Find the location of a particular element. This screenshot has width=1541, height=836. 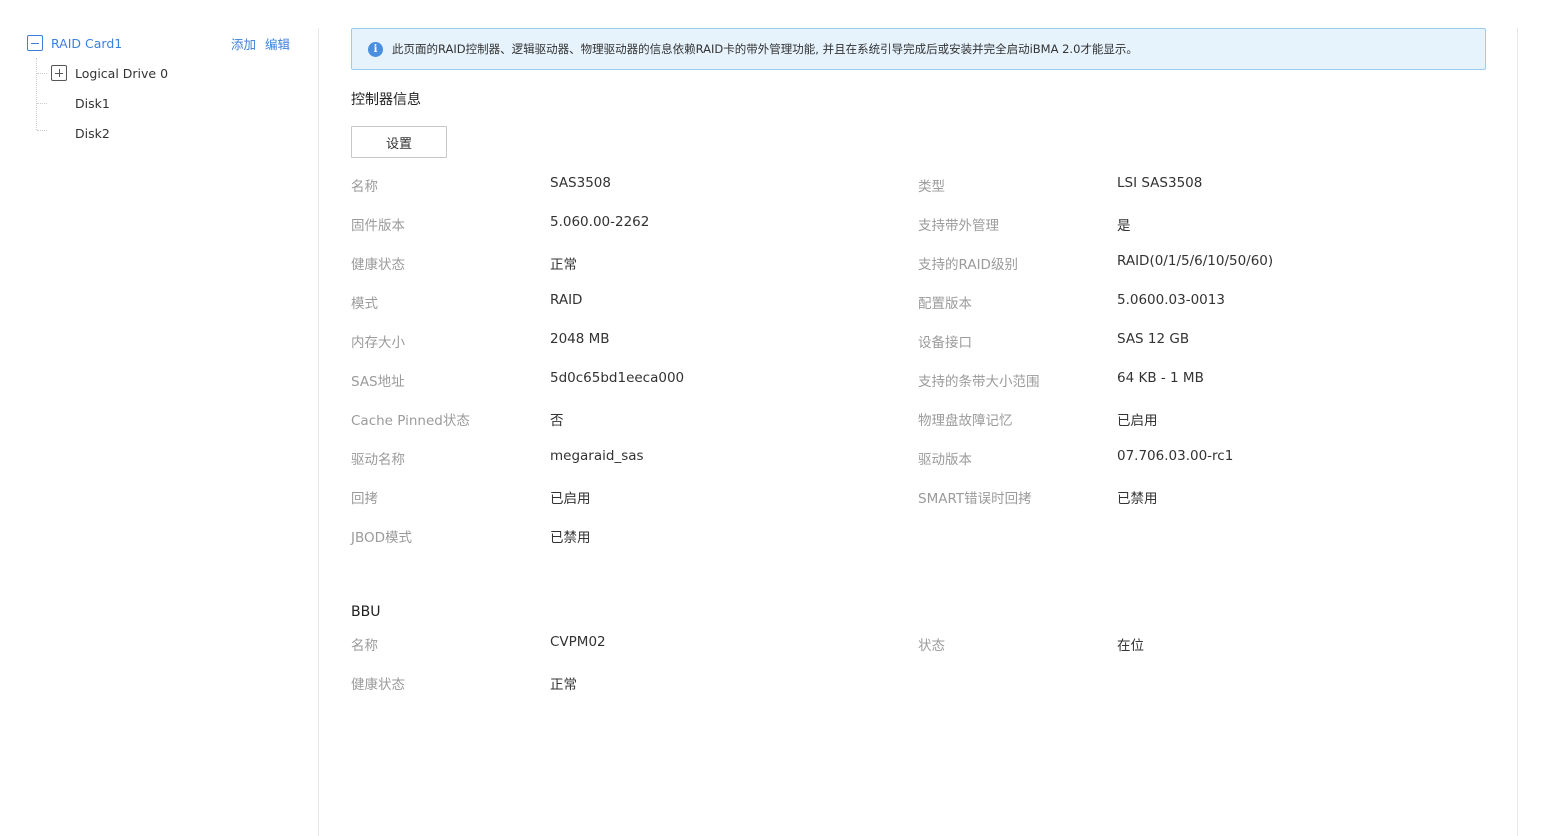

field-label: 支持带外管理 is located at coordinates (958, 226).